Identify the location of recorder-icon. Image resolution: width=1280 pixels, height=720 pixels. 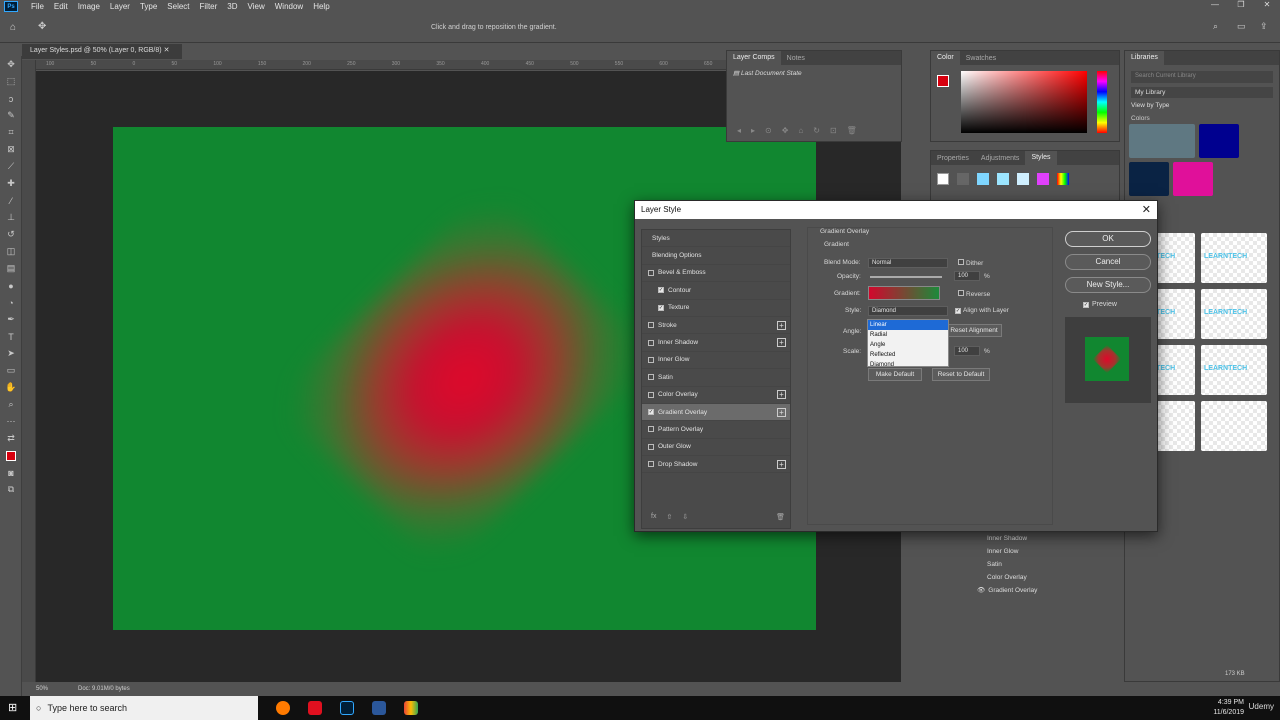
(315, 708).